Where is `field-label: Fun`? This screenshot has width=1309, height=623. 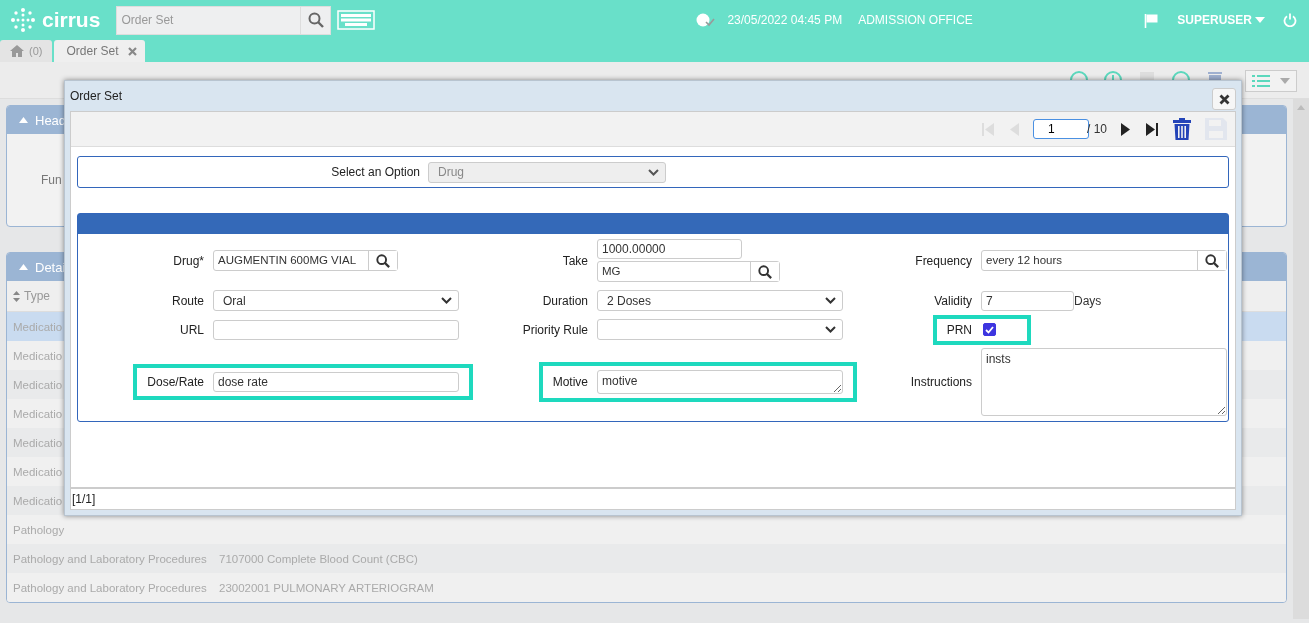 field-label: Fun is located at coordinates (51, 180).